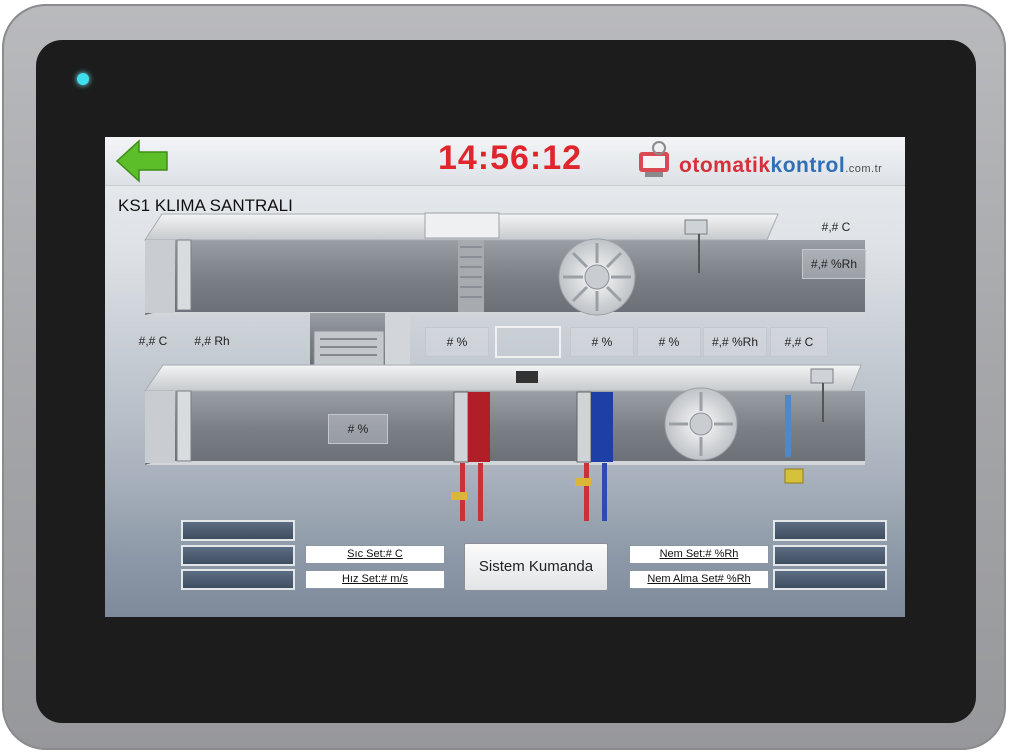  What do you see at coordinates (699, 579) in the screenshot?
I see `dehumidify-setpoint-button: Nem Alma Set# %Rh` at bounding box center [699, 579].